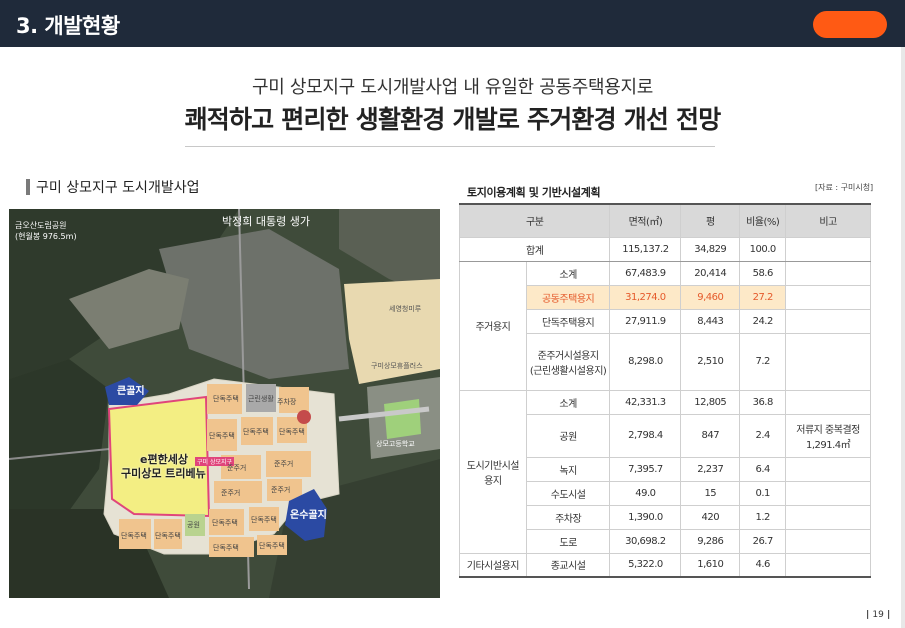 Image resolution: width=905 pixels, height=628 pixels. Describe the element at coordinates (645, 220) in the screenshot. I see `header-area: 면적(㎡)` at that location.